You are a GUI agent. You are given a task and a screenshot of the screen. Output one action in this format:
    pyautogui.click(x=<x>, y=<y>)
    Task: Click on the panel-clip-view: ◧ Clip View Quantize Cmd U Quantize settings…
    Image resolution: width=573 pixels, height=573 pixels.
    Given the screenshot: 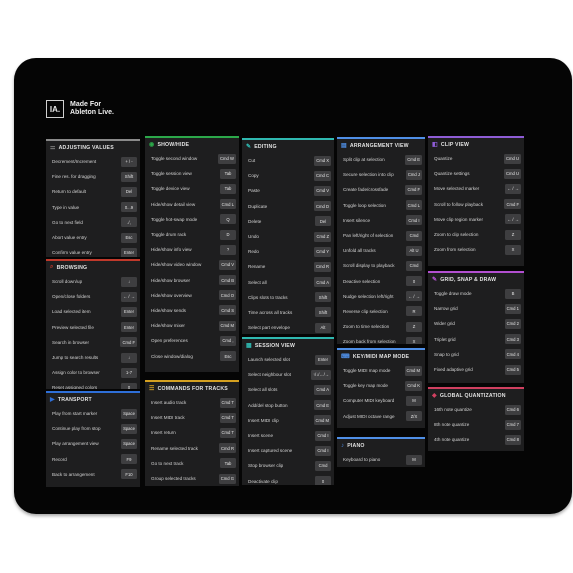 What is the action you would take?
    pyautogui.click(x=476, y=201)
    